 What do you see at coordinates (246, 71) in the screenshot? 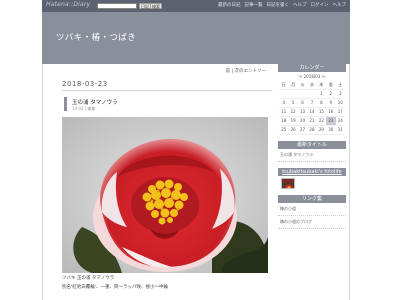
I see `entry-nav: 前 | 次のエントリー` at bounding box center [246, 71].